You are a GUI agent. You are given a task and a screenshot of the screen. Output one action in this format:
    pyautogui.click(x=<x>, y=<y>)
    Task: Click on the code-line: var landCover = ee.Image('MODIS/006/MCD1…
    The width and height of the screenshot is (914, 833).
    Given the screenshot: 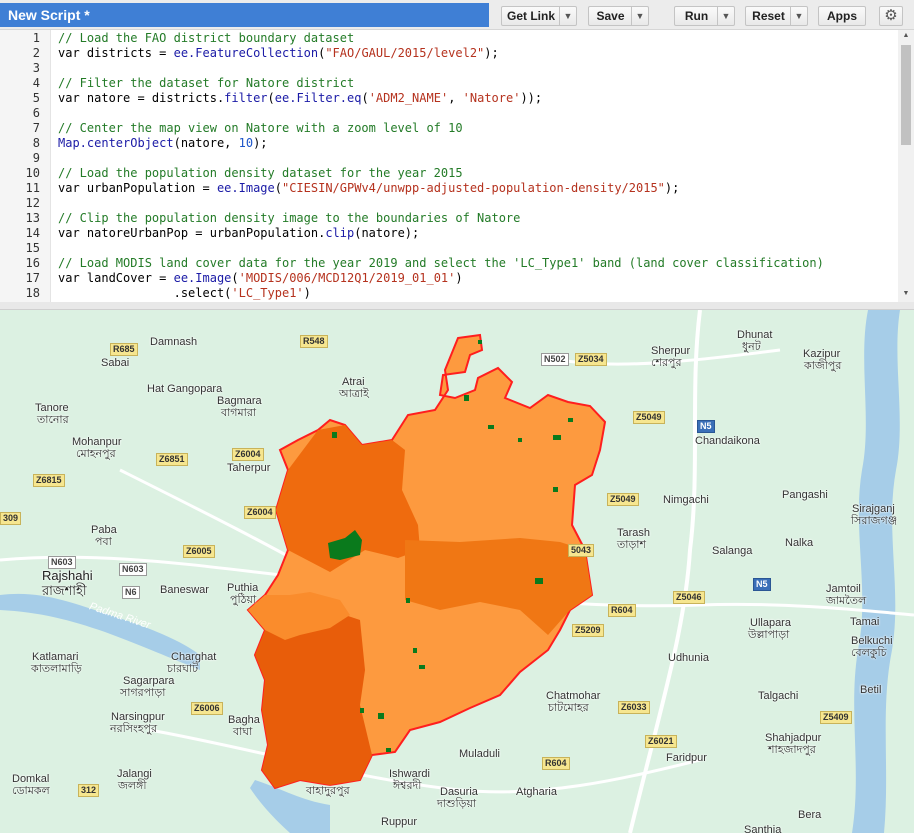 What is the action you would take?
    pyautogui.click(x=260, y=278)
    